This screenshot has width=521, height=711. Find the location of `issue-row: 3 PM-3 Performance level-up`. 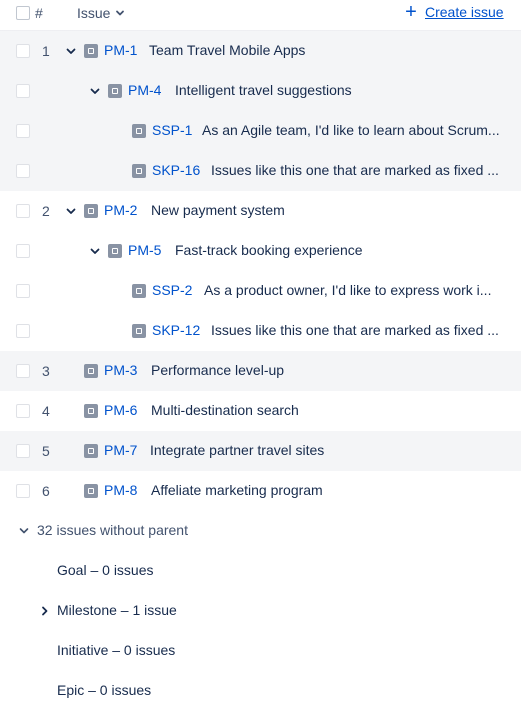

issue-row: 3 PM-3 Performance level-up is located at coordinates (260, 371).